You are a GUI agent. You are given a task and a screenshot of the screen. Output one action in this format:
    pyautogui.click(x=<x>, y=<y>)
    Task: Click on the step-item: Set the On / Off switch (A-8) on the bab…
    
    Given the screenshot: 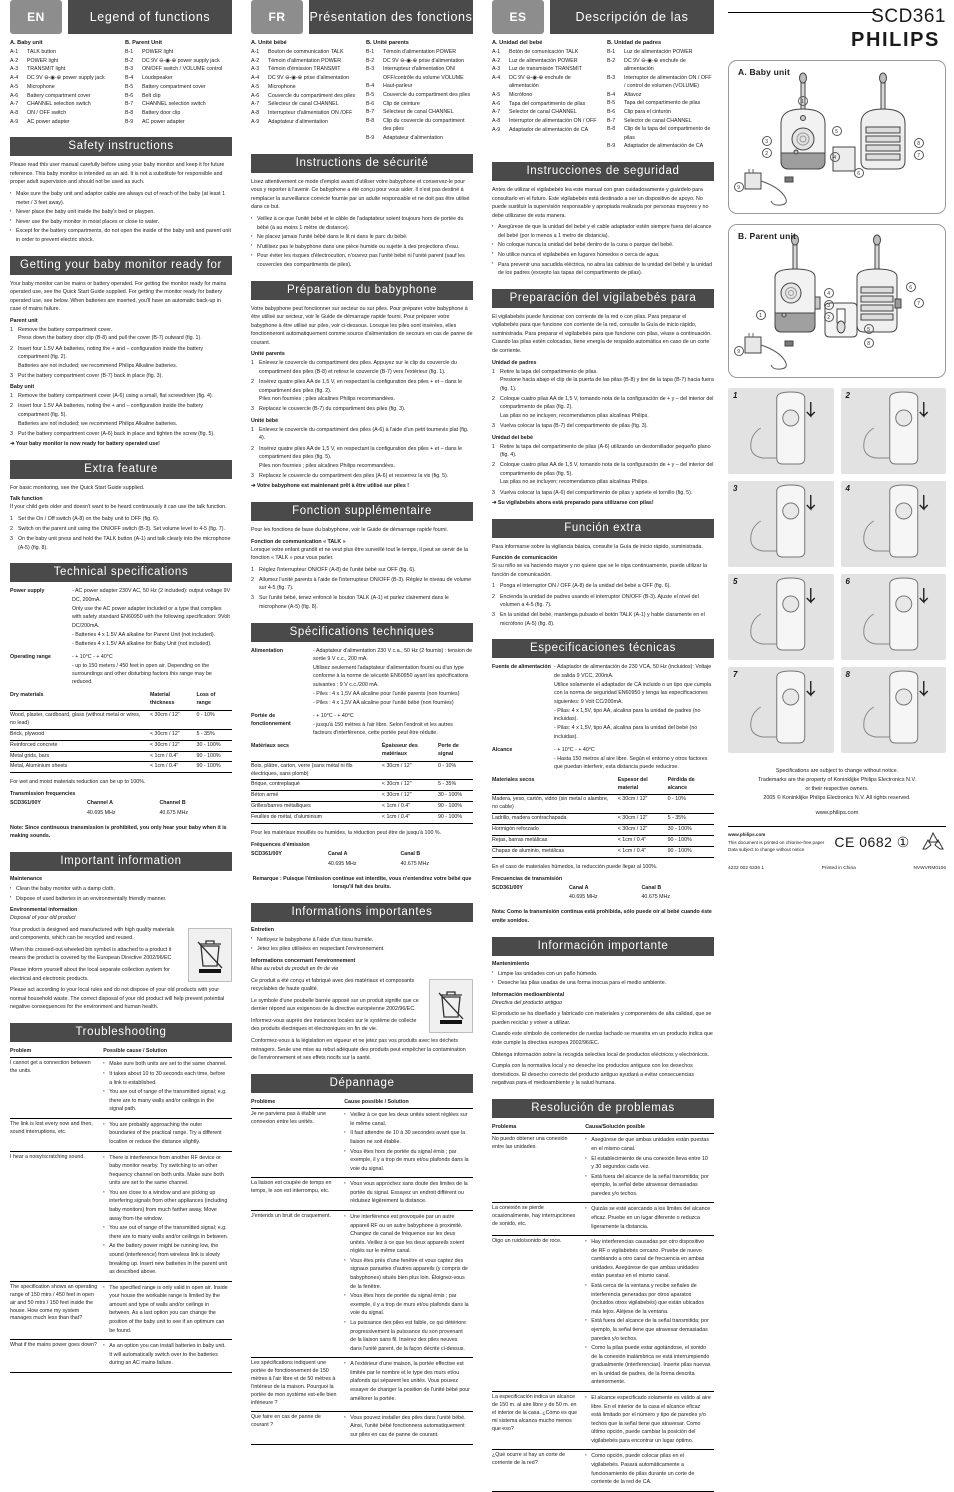 What is the action you would take?
    pyautogui.click(x=85, y=519)
    